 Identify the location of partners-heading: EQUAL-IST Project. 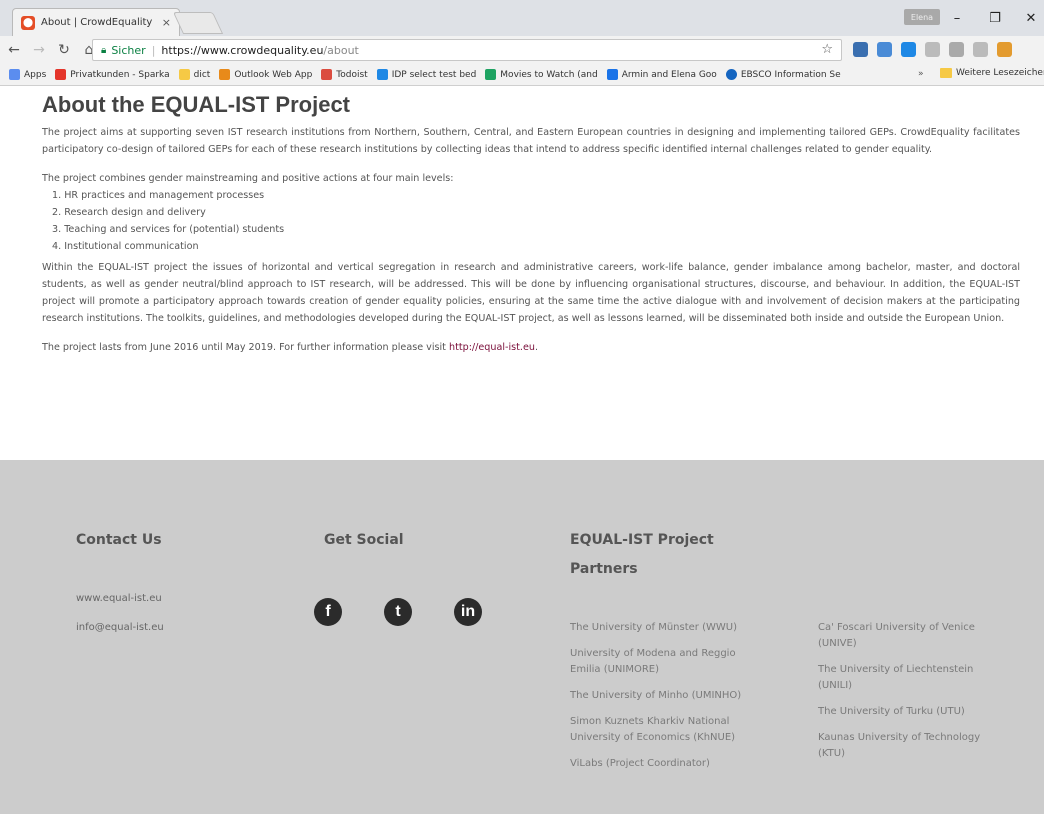
(642, 540).